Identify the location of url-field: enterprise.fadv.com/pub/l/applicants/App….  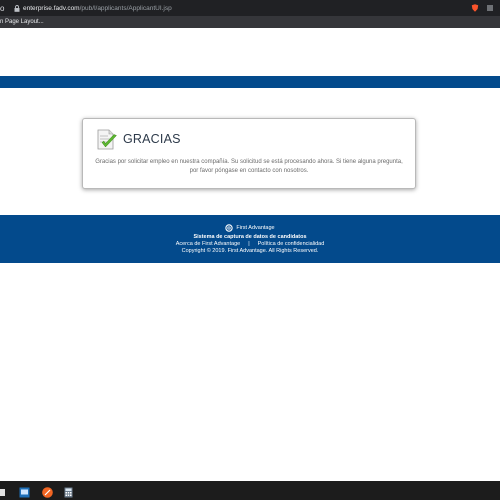
(97, 8).